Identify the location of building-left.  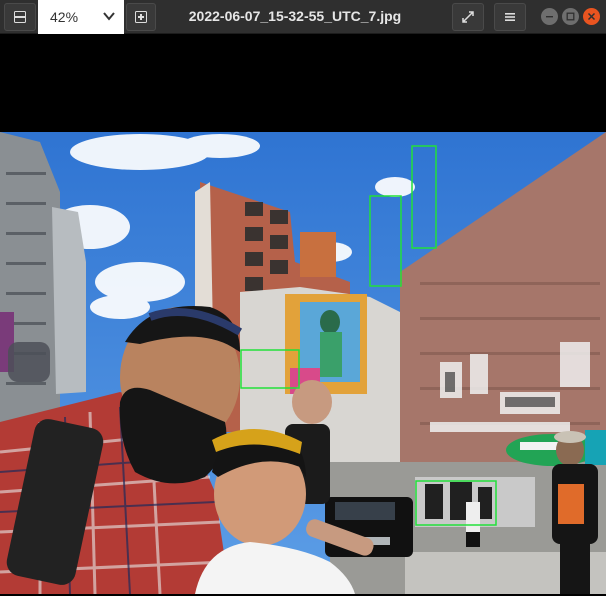
(30, 282).